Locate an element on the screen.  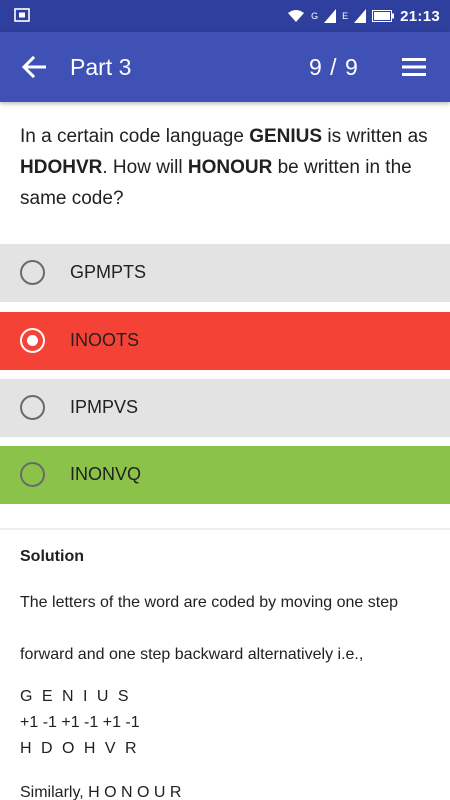
question-keyword: HONOUR is located at coordinates (230, 167).